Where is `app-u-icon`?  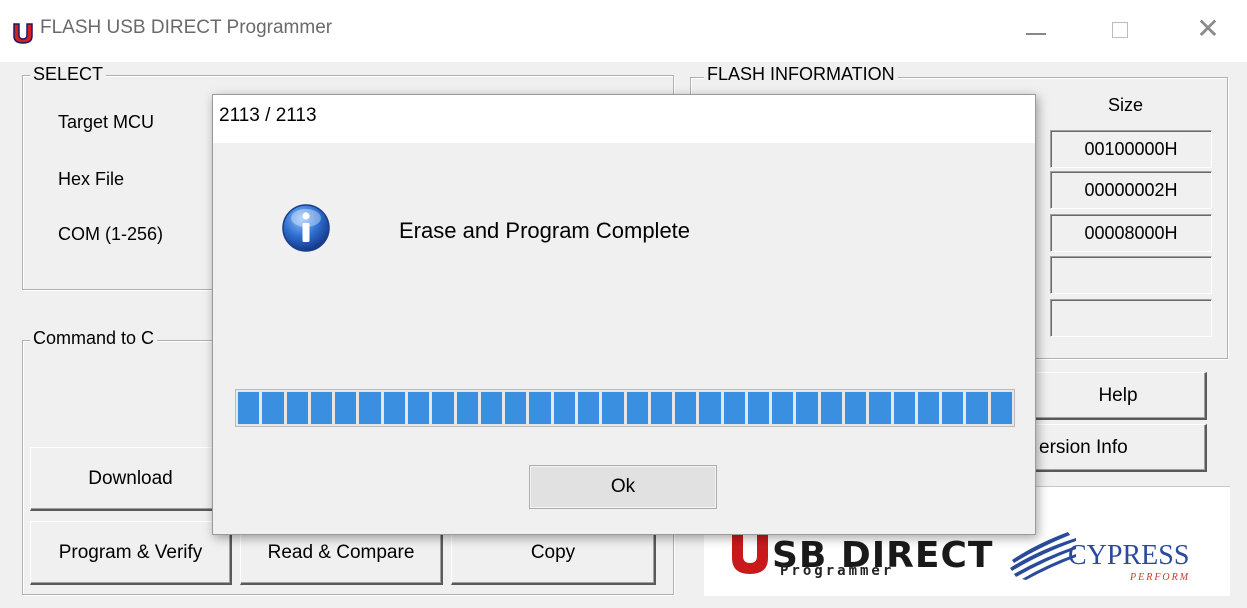 app-u-icon is located at coordinates (23, 33).